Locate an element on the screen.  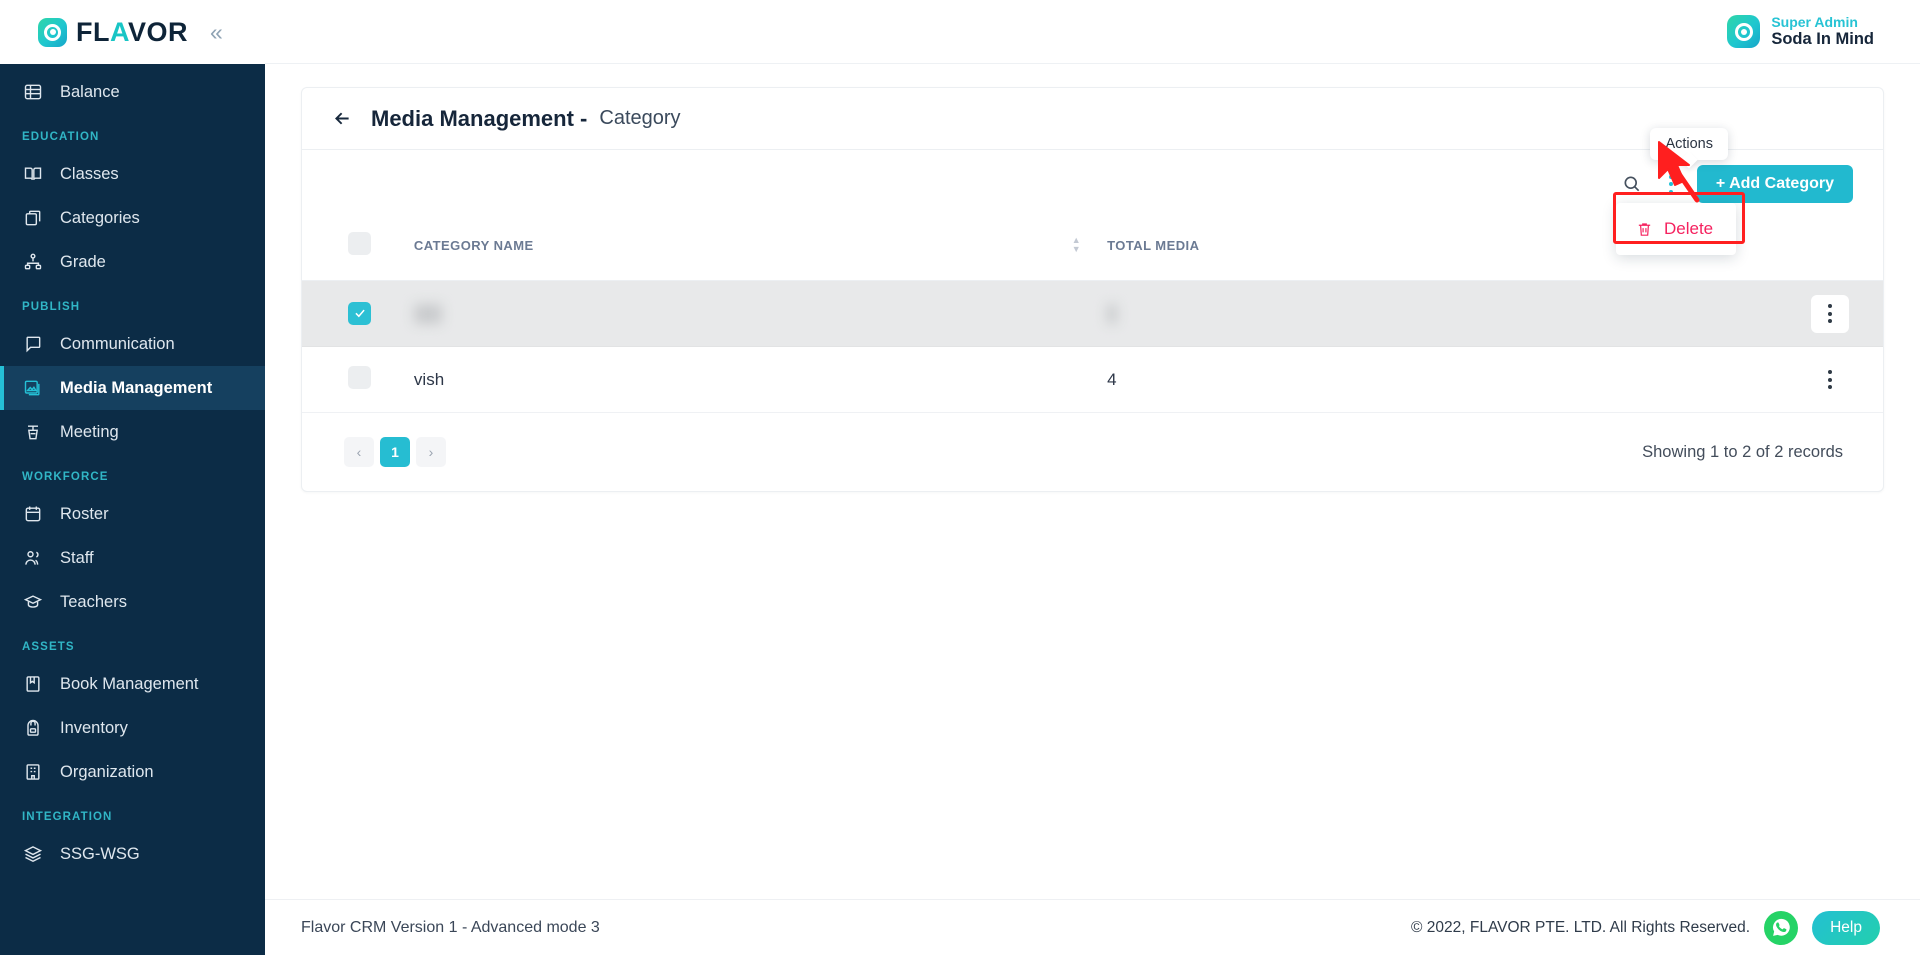
search-icon is located at coordinates (1632, 184).